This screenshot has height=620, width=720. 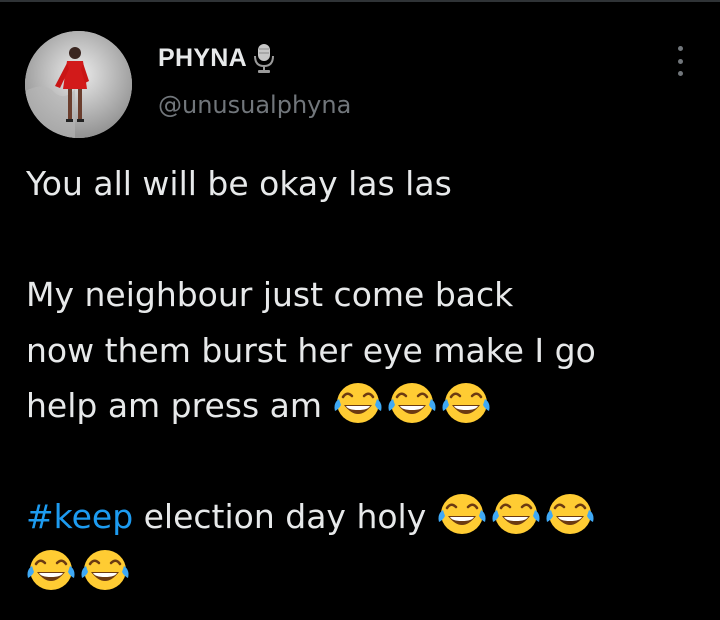 I want to click on tweet-line-1: You all will be okay las las, so click(x=239, y=183).